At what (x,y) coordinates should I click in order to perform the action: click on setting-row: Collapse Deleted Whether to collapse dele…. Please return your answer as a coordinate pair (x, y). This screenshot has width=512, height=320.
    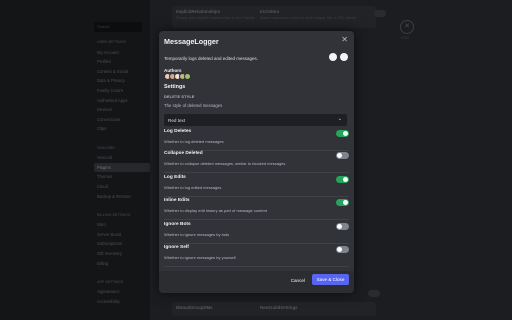
    Looking at the image, I should click on (256, 162).